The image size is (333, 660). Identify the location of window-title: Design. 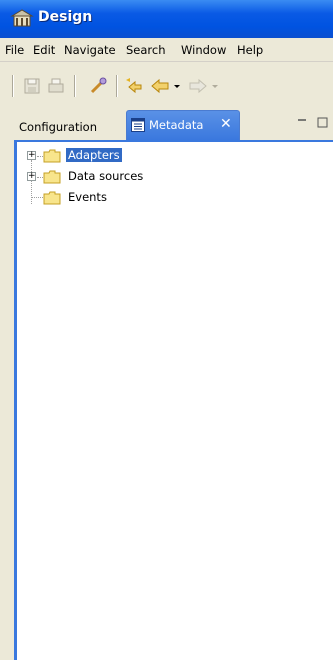
(65, 17).